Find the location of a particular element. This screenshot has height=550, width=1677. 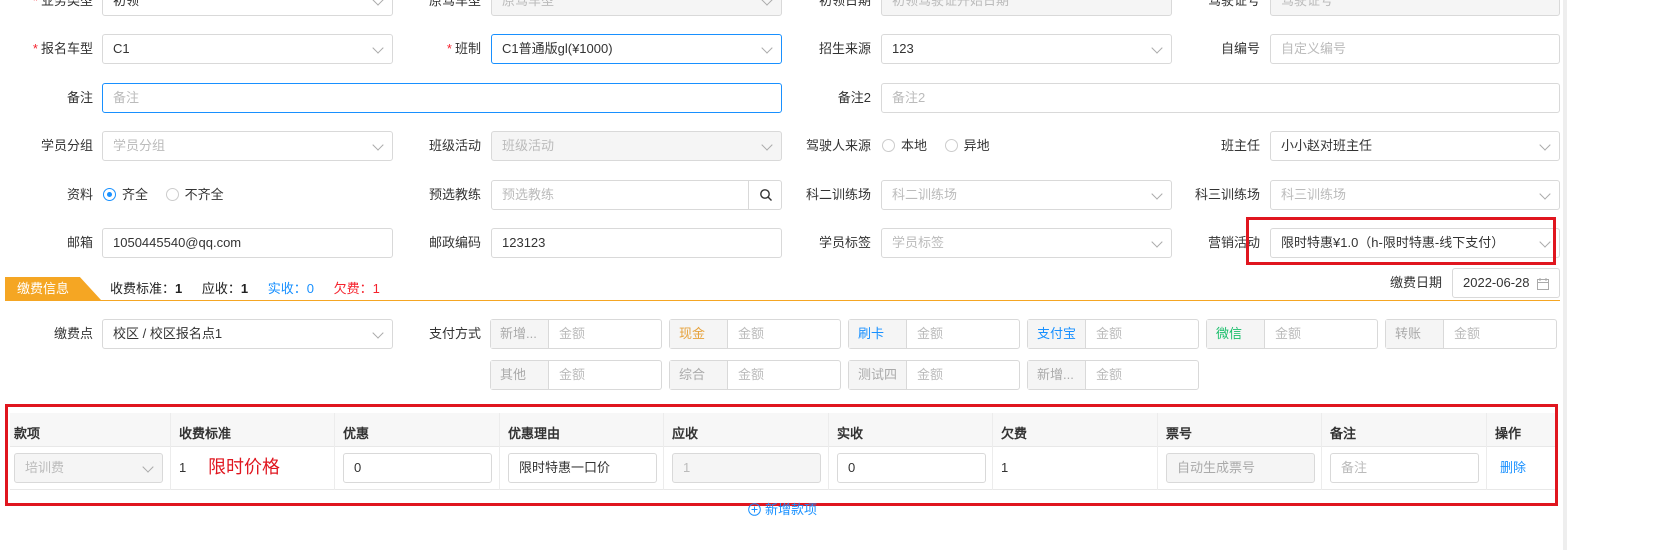

pay-method-new-1: 新增... 金额 is located at coordinates (576, 334).